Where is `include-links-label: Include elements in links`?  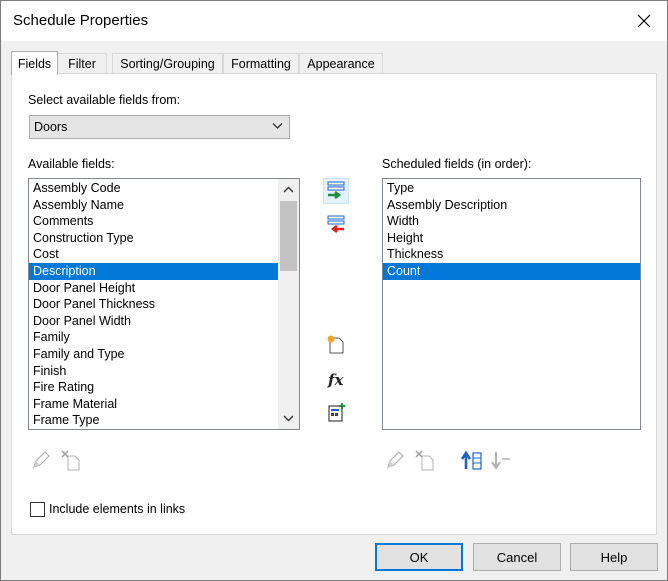
include-links-label: Include elements in links is located at coordinates (117, 509).